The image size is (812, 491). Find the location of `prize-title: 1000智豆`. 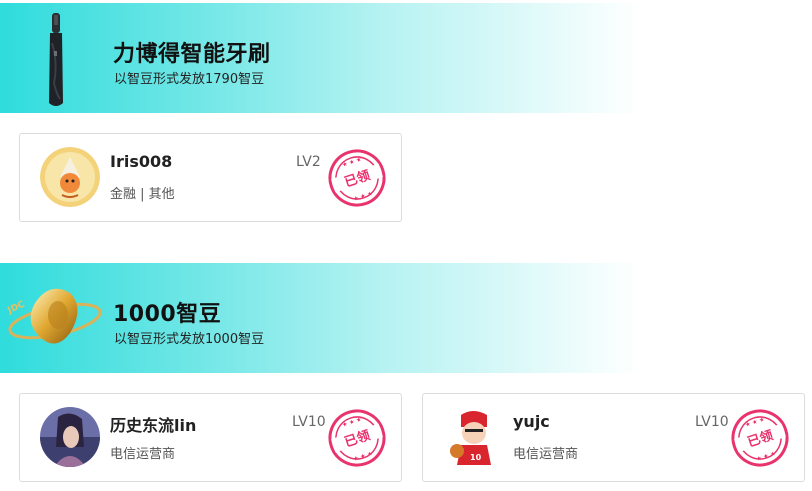

prize-title: 1000智豆 is located at coordinates (167, 314).